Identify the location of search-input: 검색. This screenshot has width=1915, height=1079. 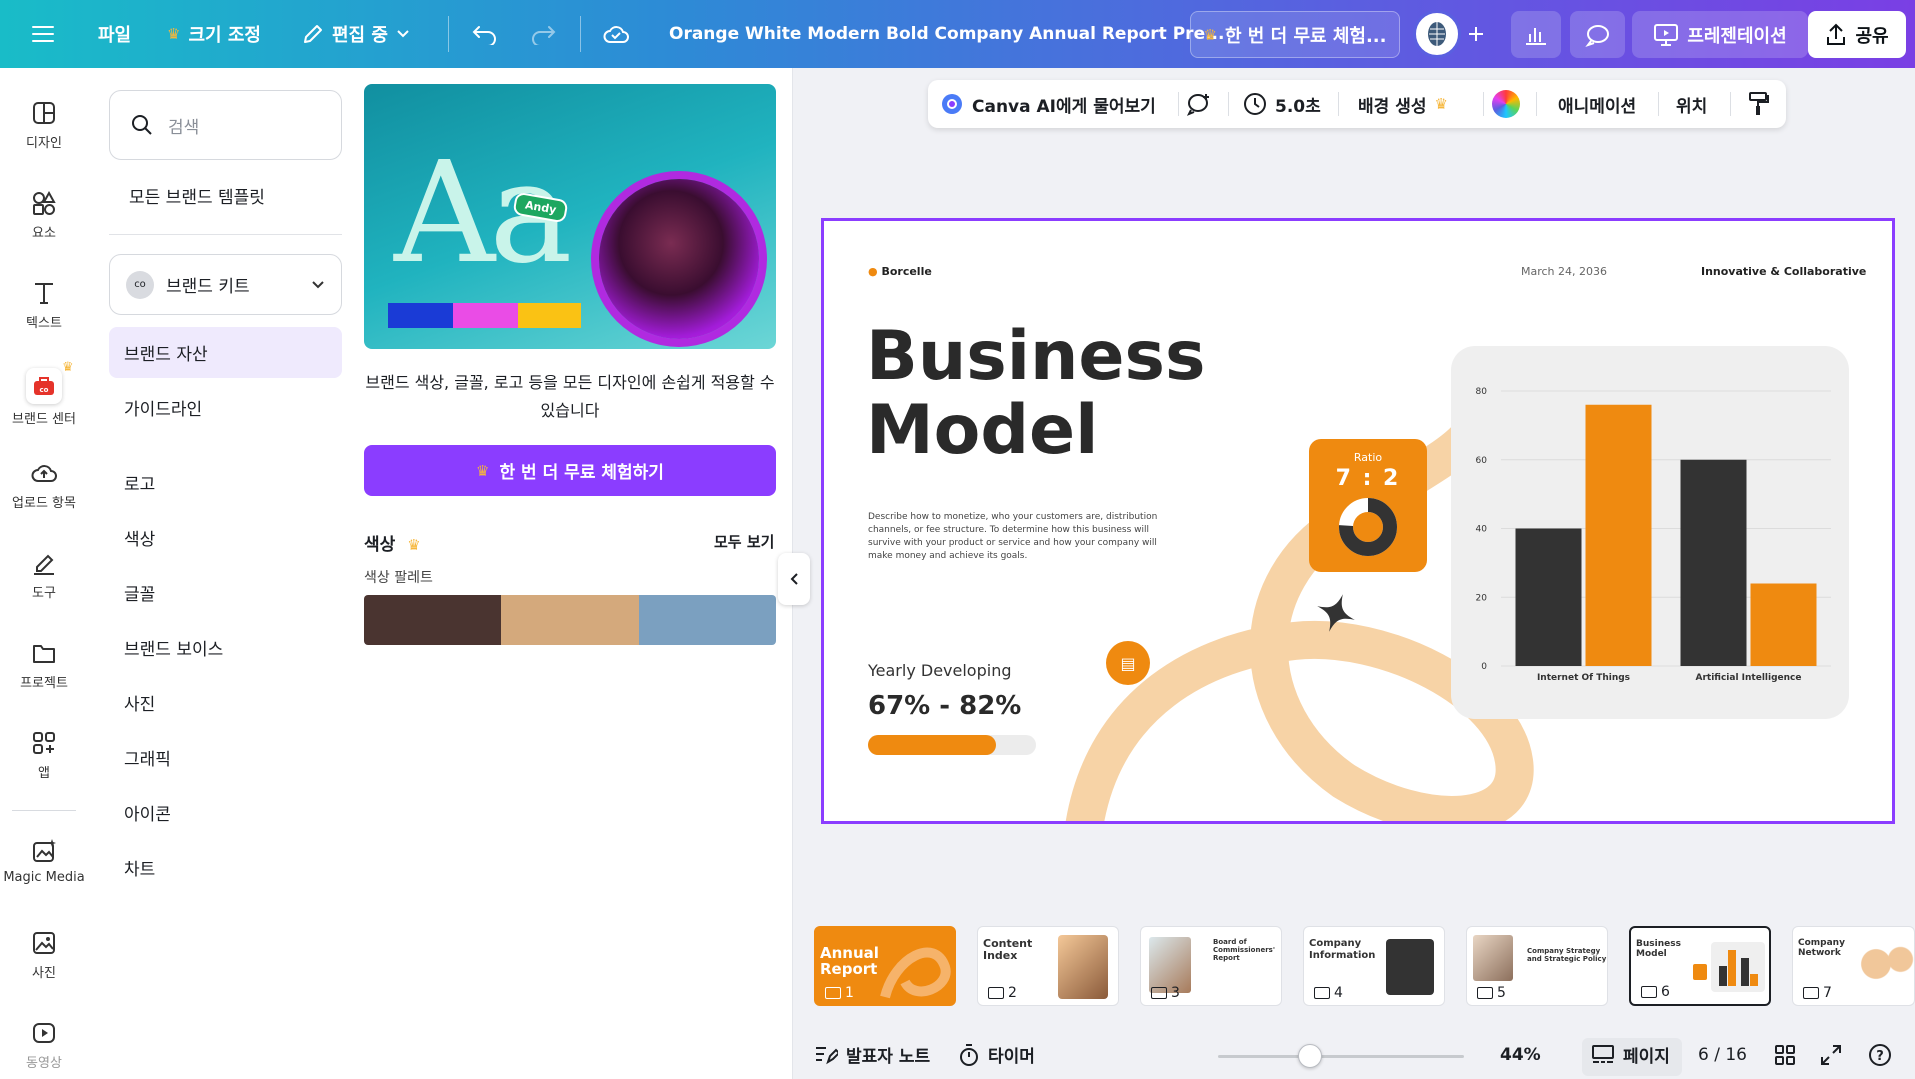
(225, 125).